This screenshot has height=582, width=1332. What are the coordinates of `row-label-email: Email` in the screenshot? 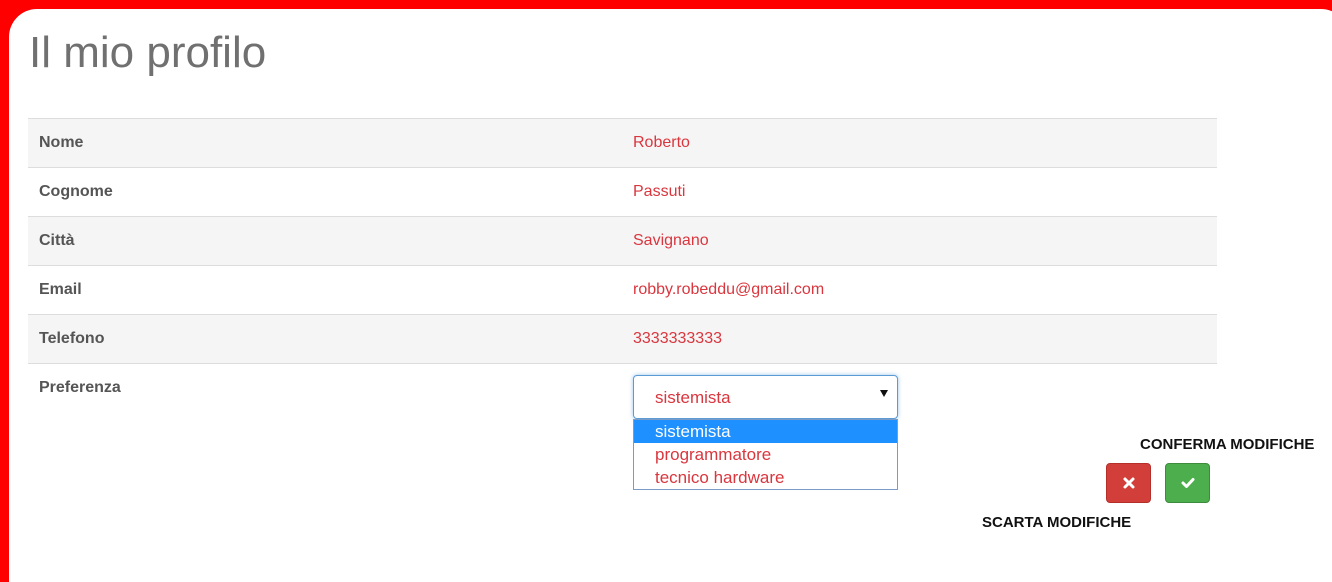 It's located at (60, 289).